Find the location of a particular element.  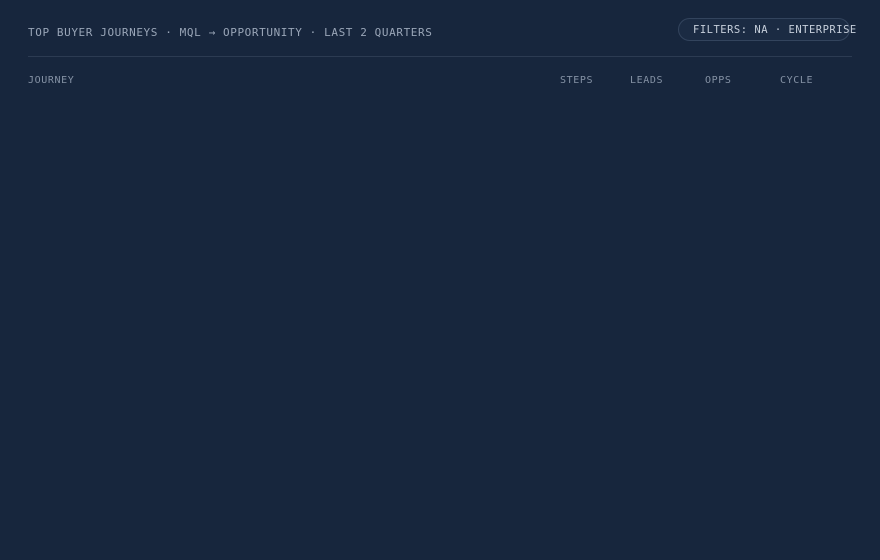

column-header-leads: LEADS is located at coordinates (646, 80).